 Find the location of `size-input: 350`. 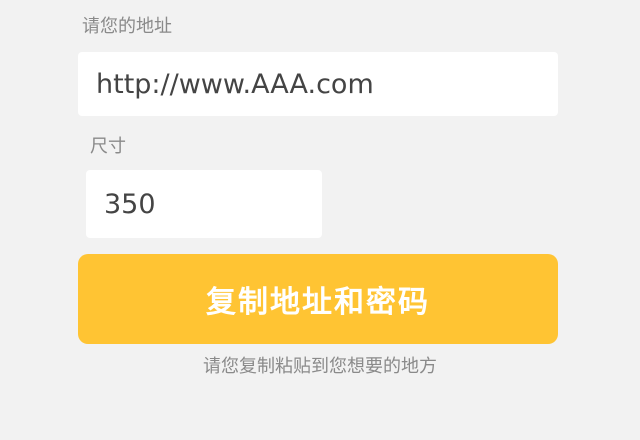

size-input: 350 is located at coordinates (204, 204).